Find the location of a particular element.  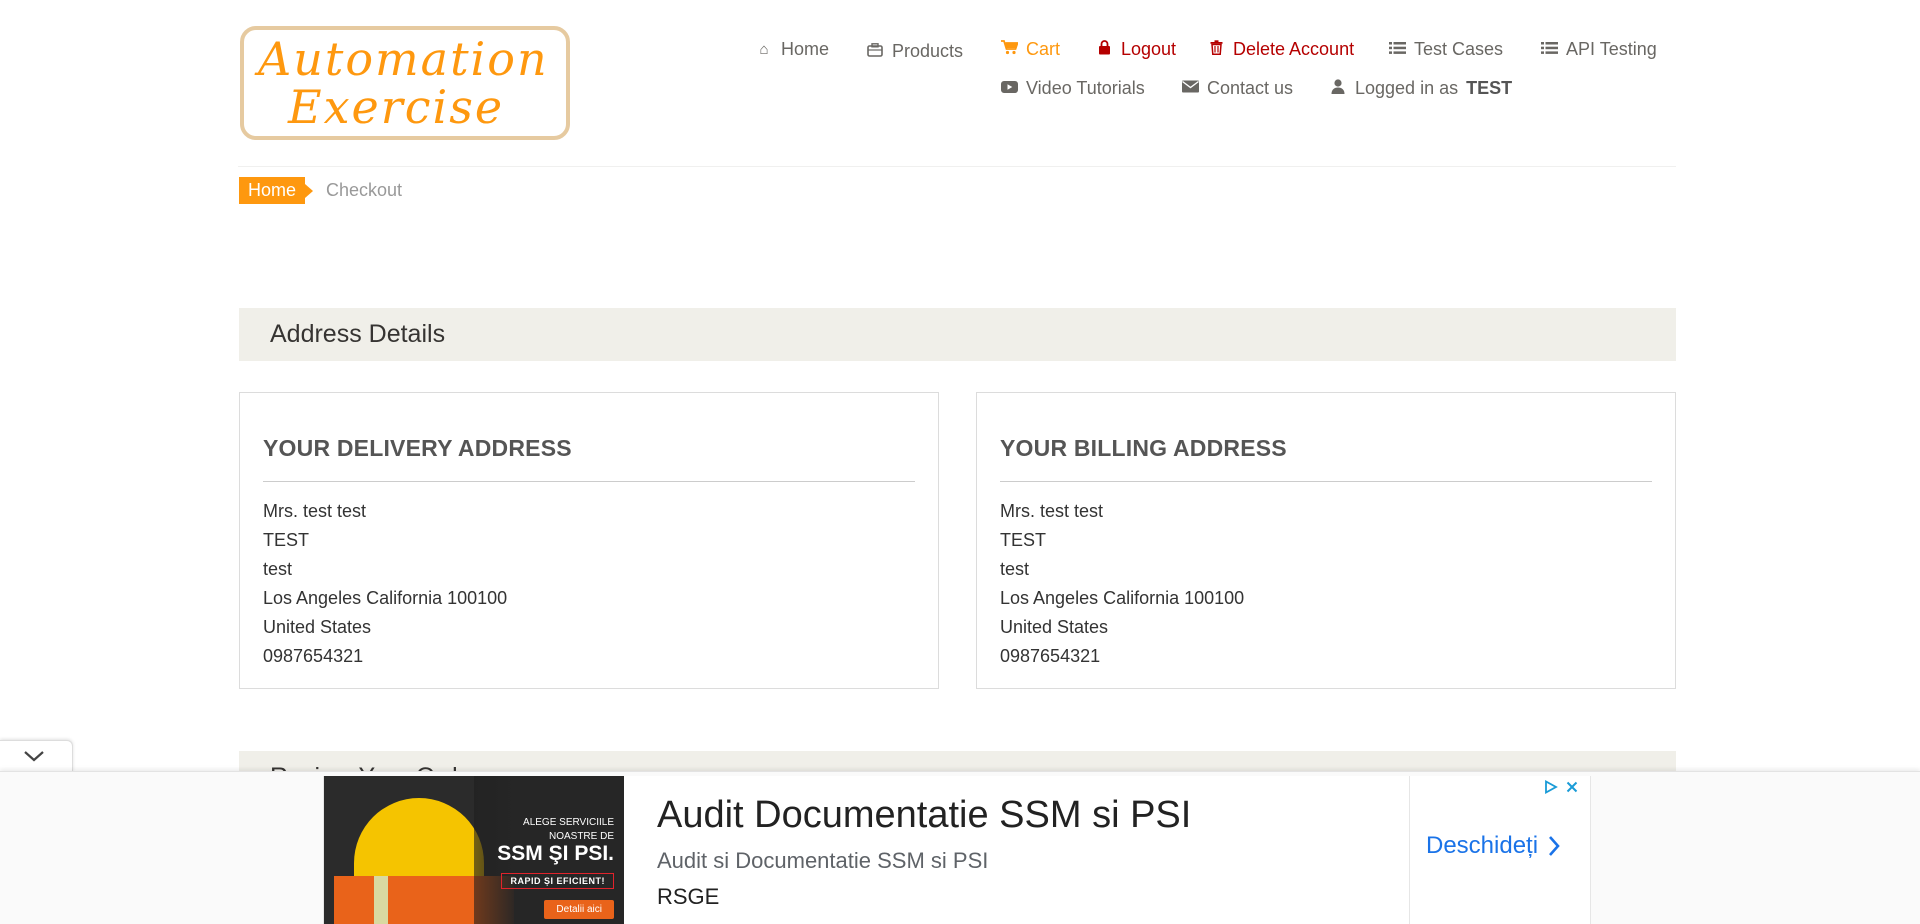

user-icon is located at coordinates (1338, 88).